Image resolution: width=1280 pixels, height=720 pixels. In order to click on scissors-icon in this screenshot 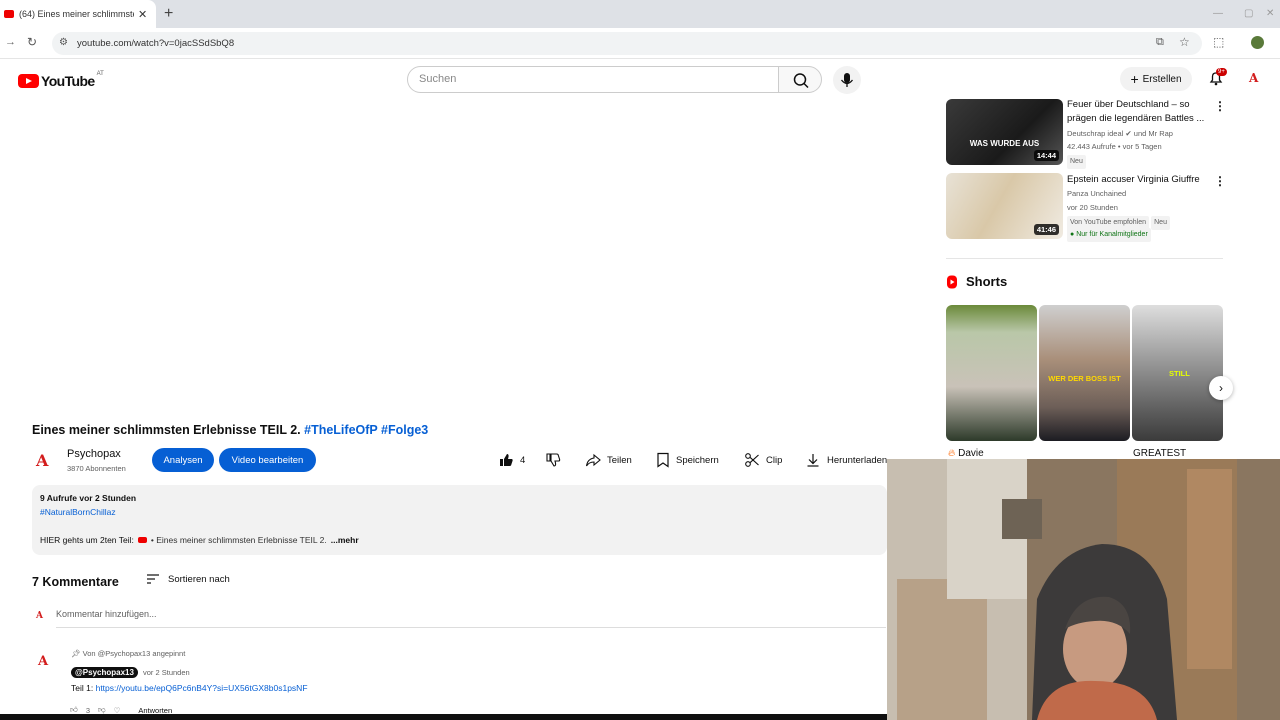, I will do `click(752, 460)`.